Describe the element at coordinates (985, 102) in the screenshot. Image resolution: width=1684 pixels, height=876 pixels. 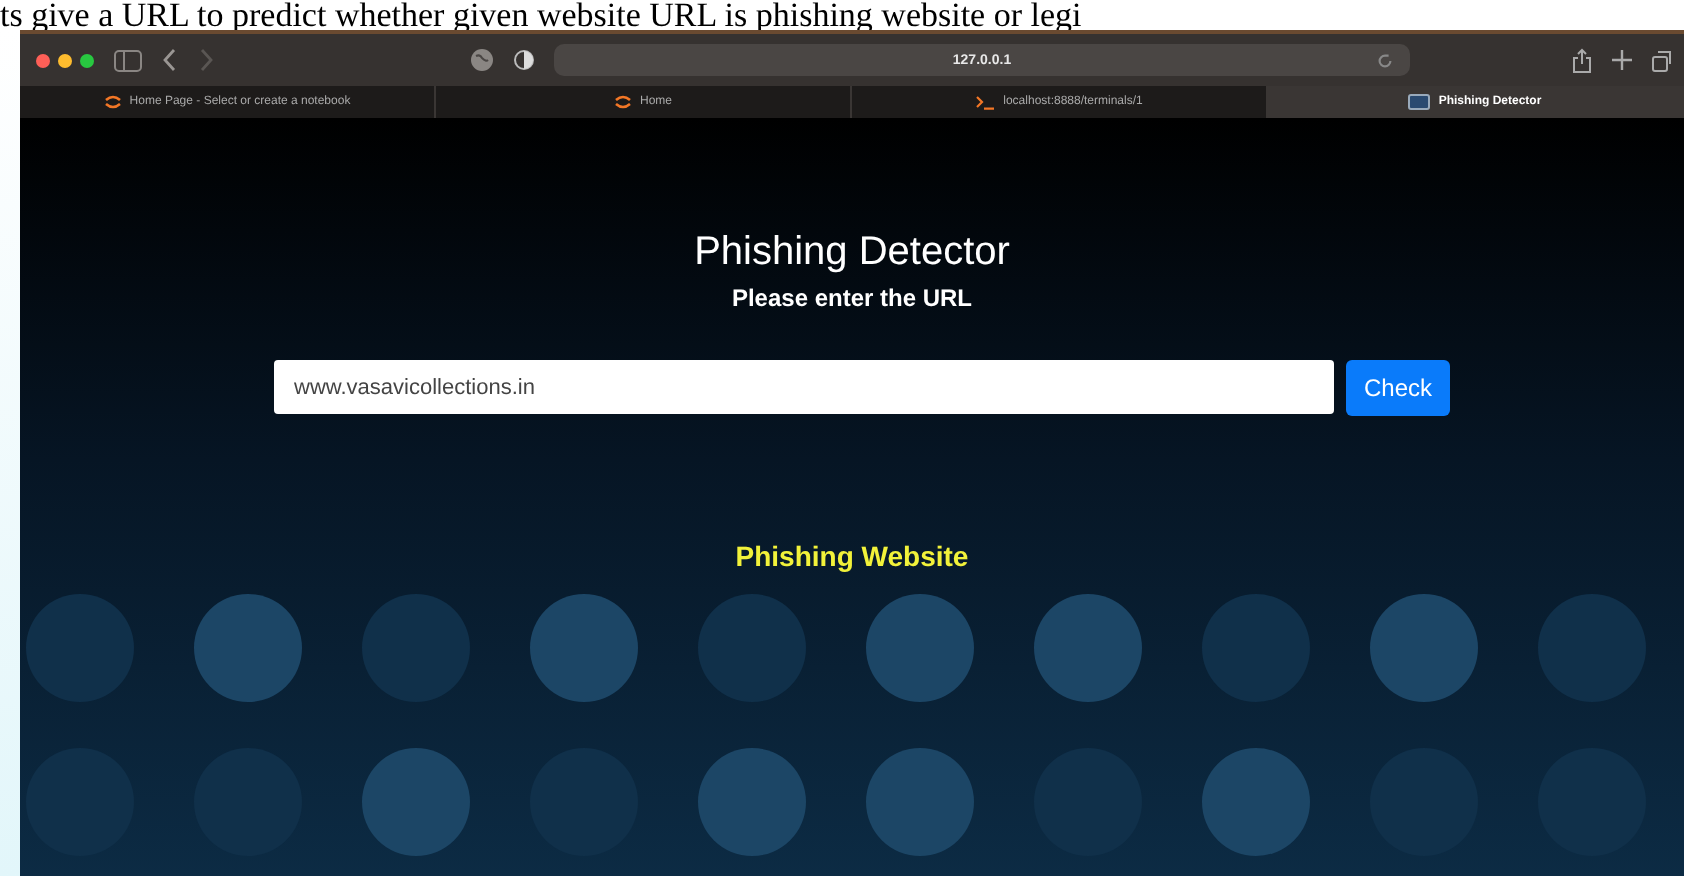
I see `terminal-icon` at that location.